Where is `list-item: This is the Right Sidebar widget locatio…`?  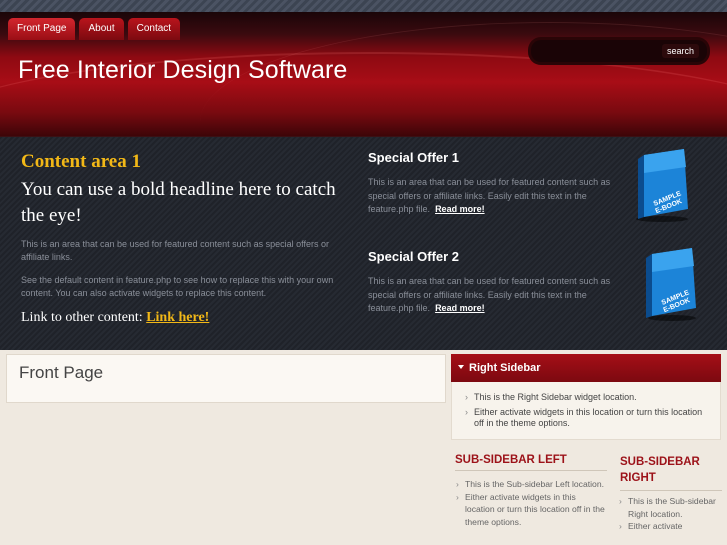
list-item: This is the Right Sidebar widget locatio… is located at coordinates (588, 398).